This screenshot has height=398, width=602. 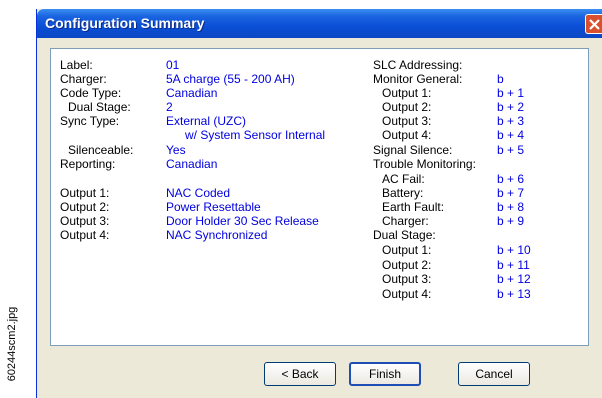 What do you see at coordinates (300, 374) in the screenshot?
I see `back-button: < Back` at bounding box center [300, 374].